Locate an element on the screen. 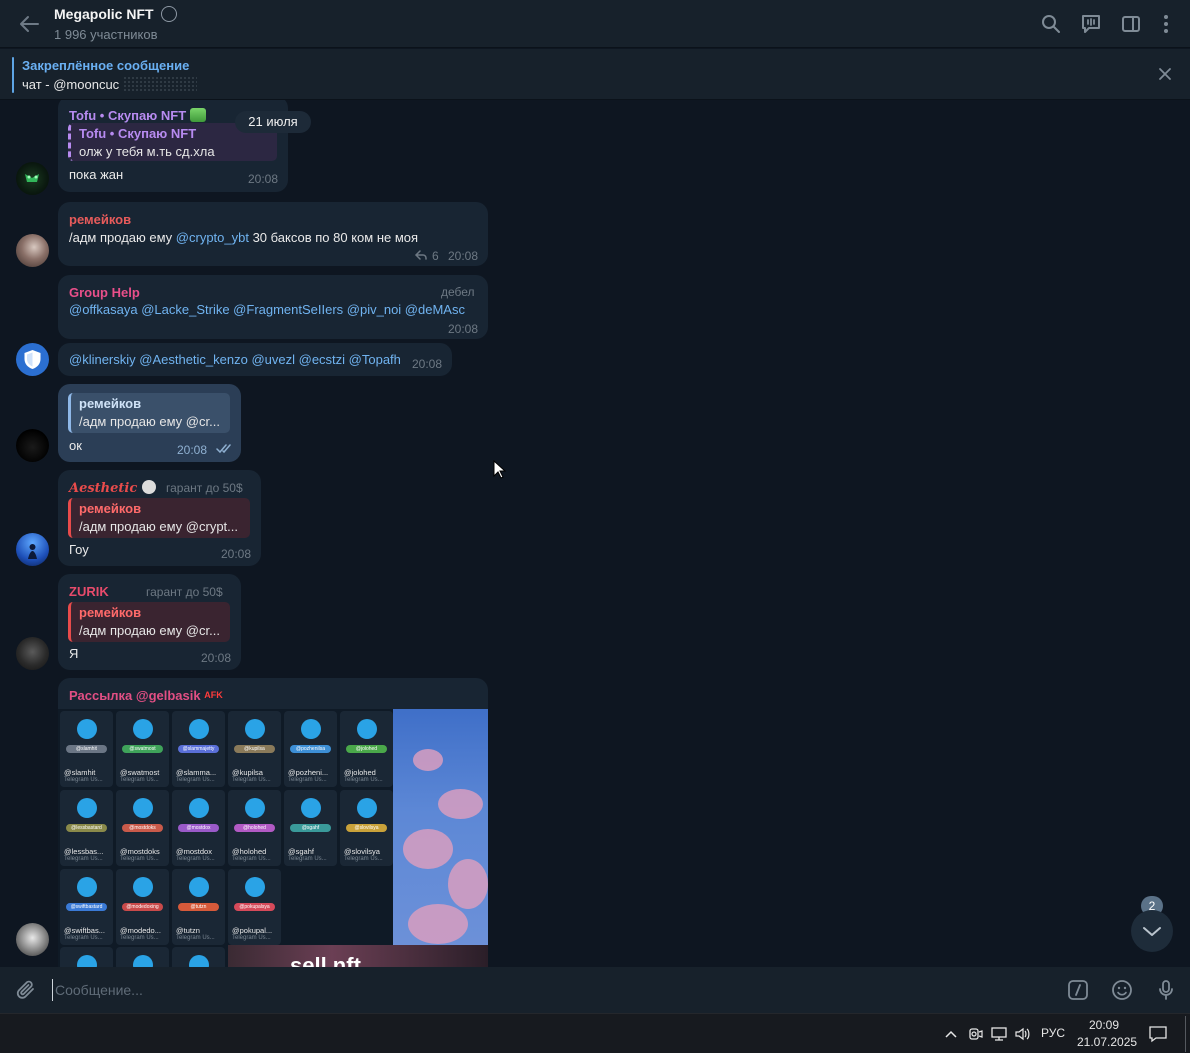 This screenshot has height=1053, width=1190. date-separator: 21 июля is located at coordinates (273, 122).